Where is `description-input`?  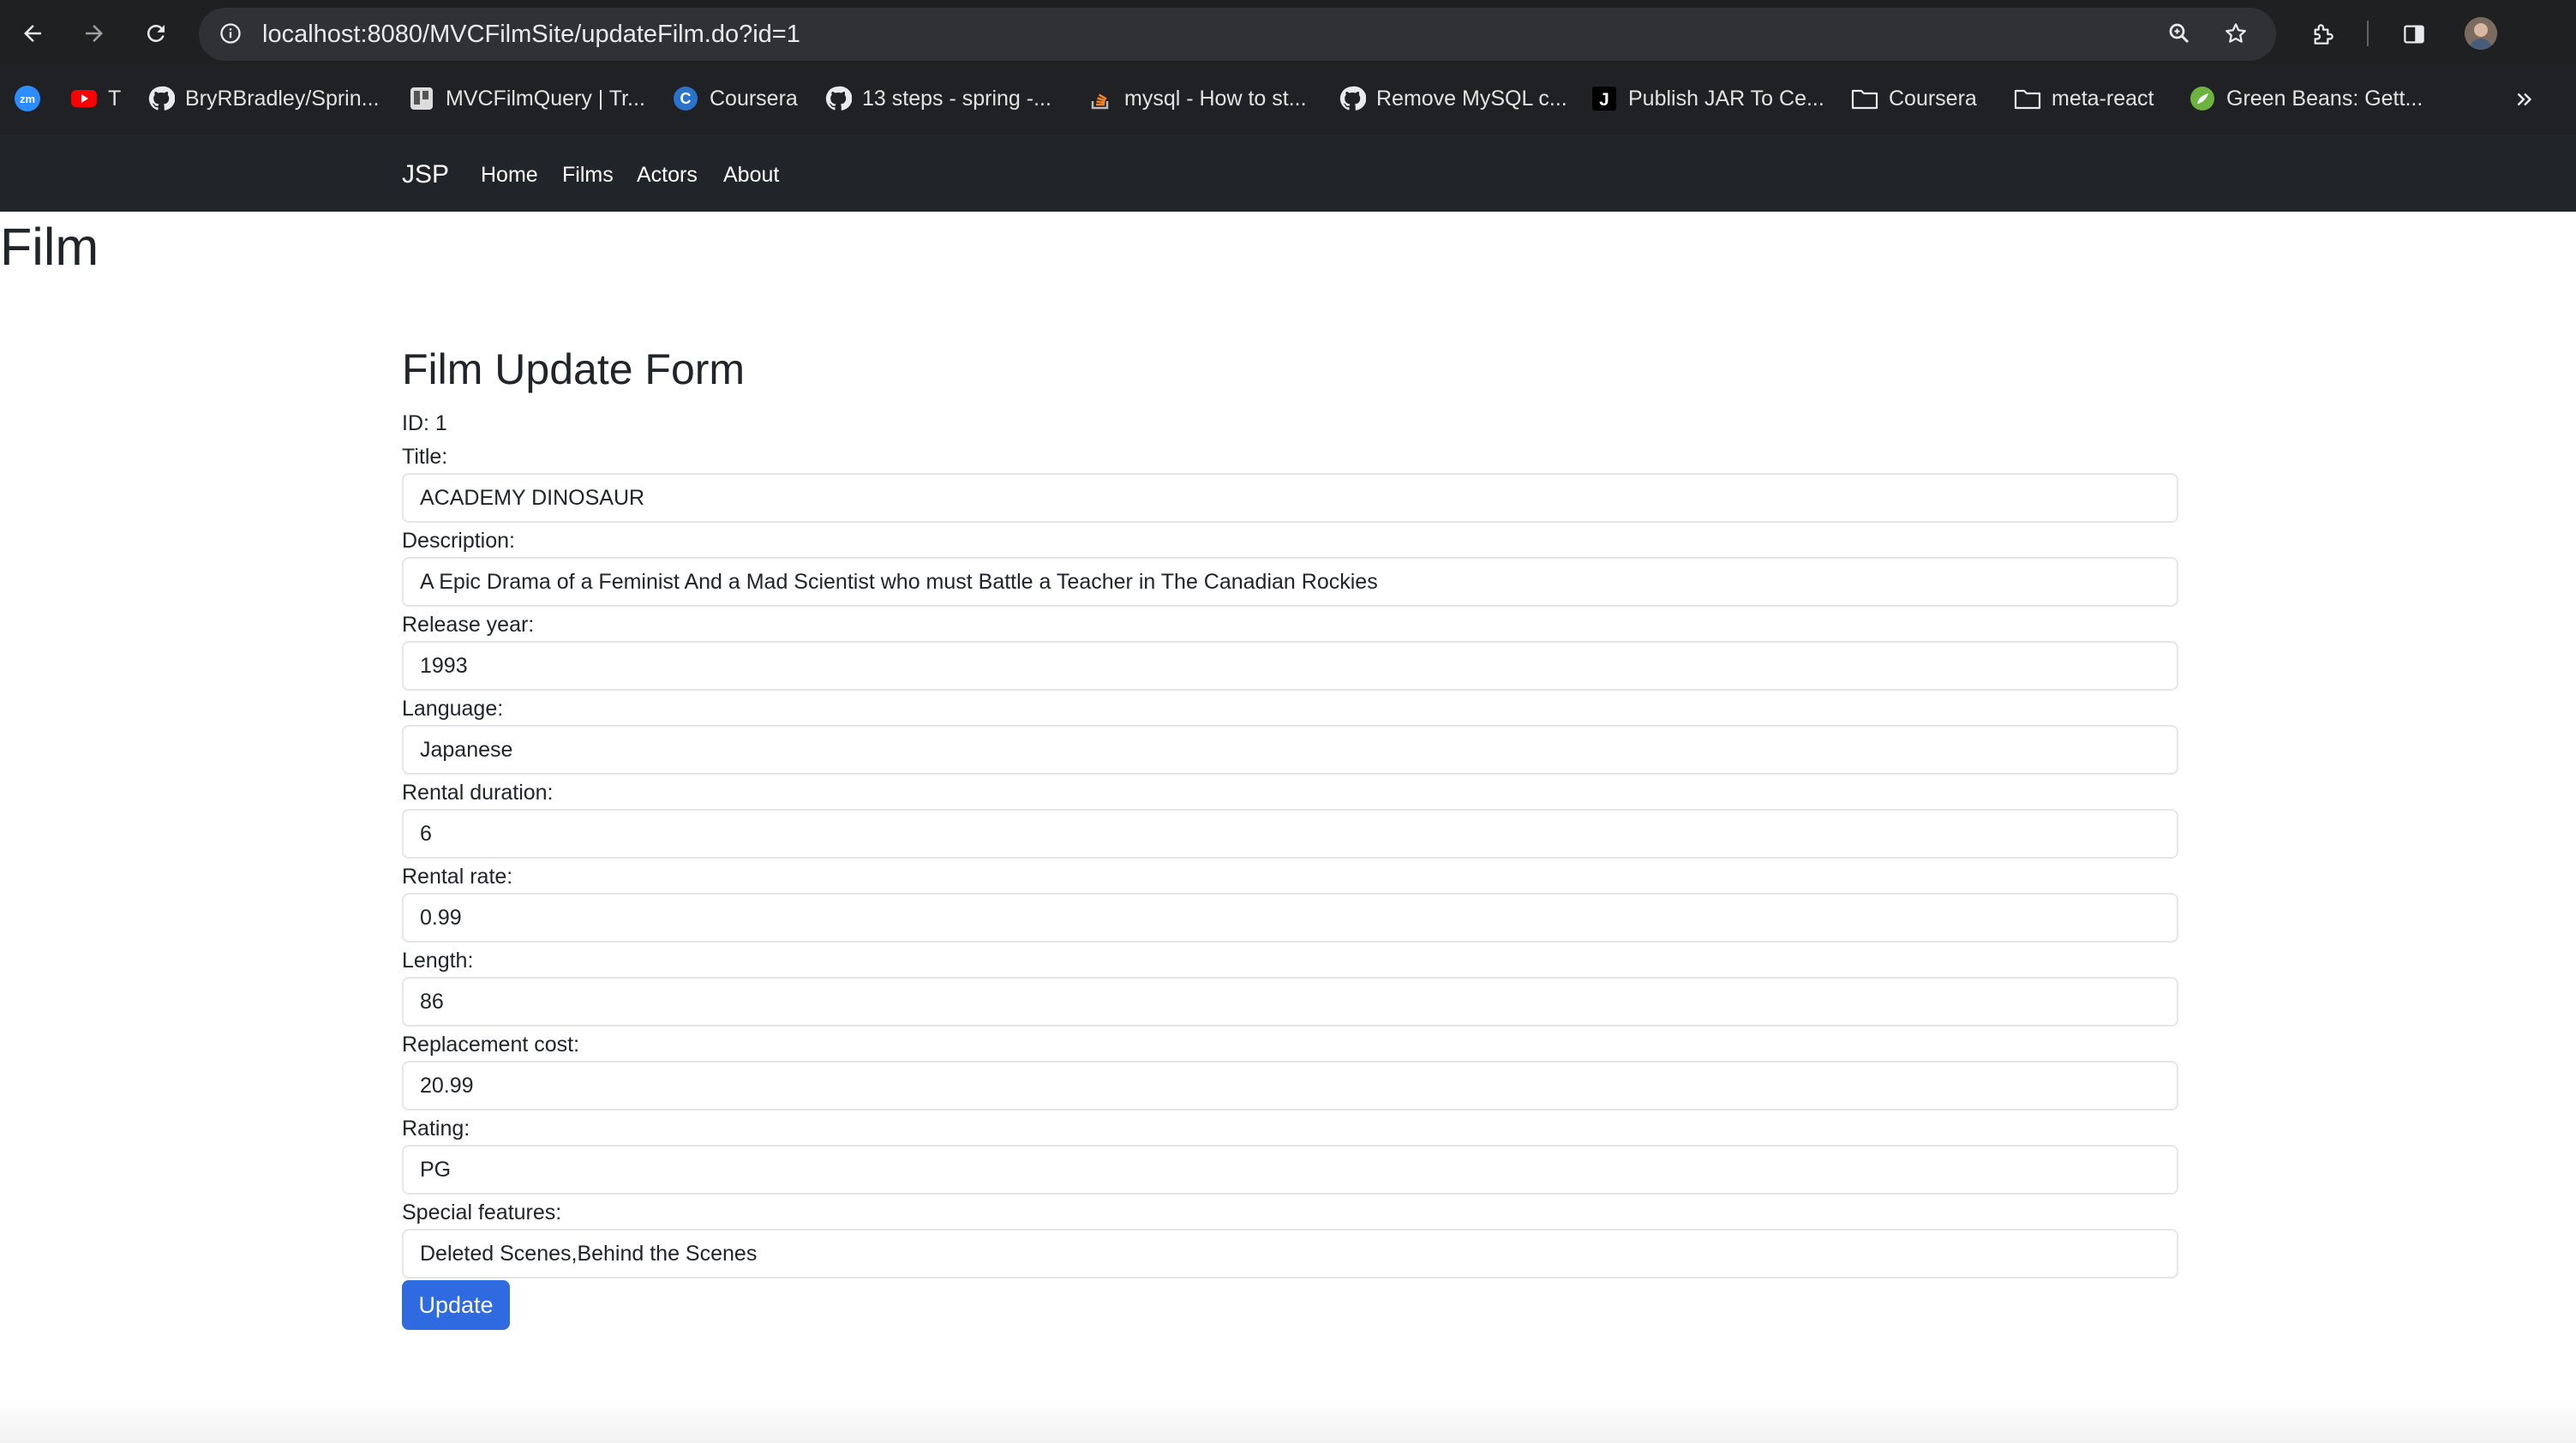
description-input is located at coordinates (1290, 582).